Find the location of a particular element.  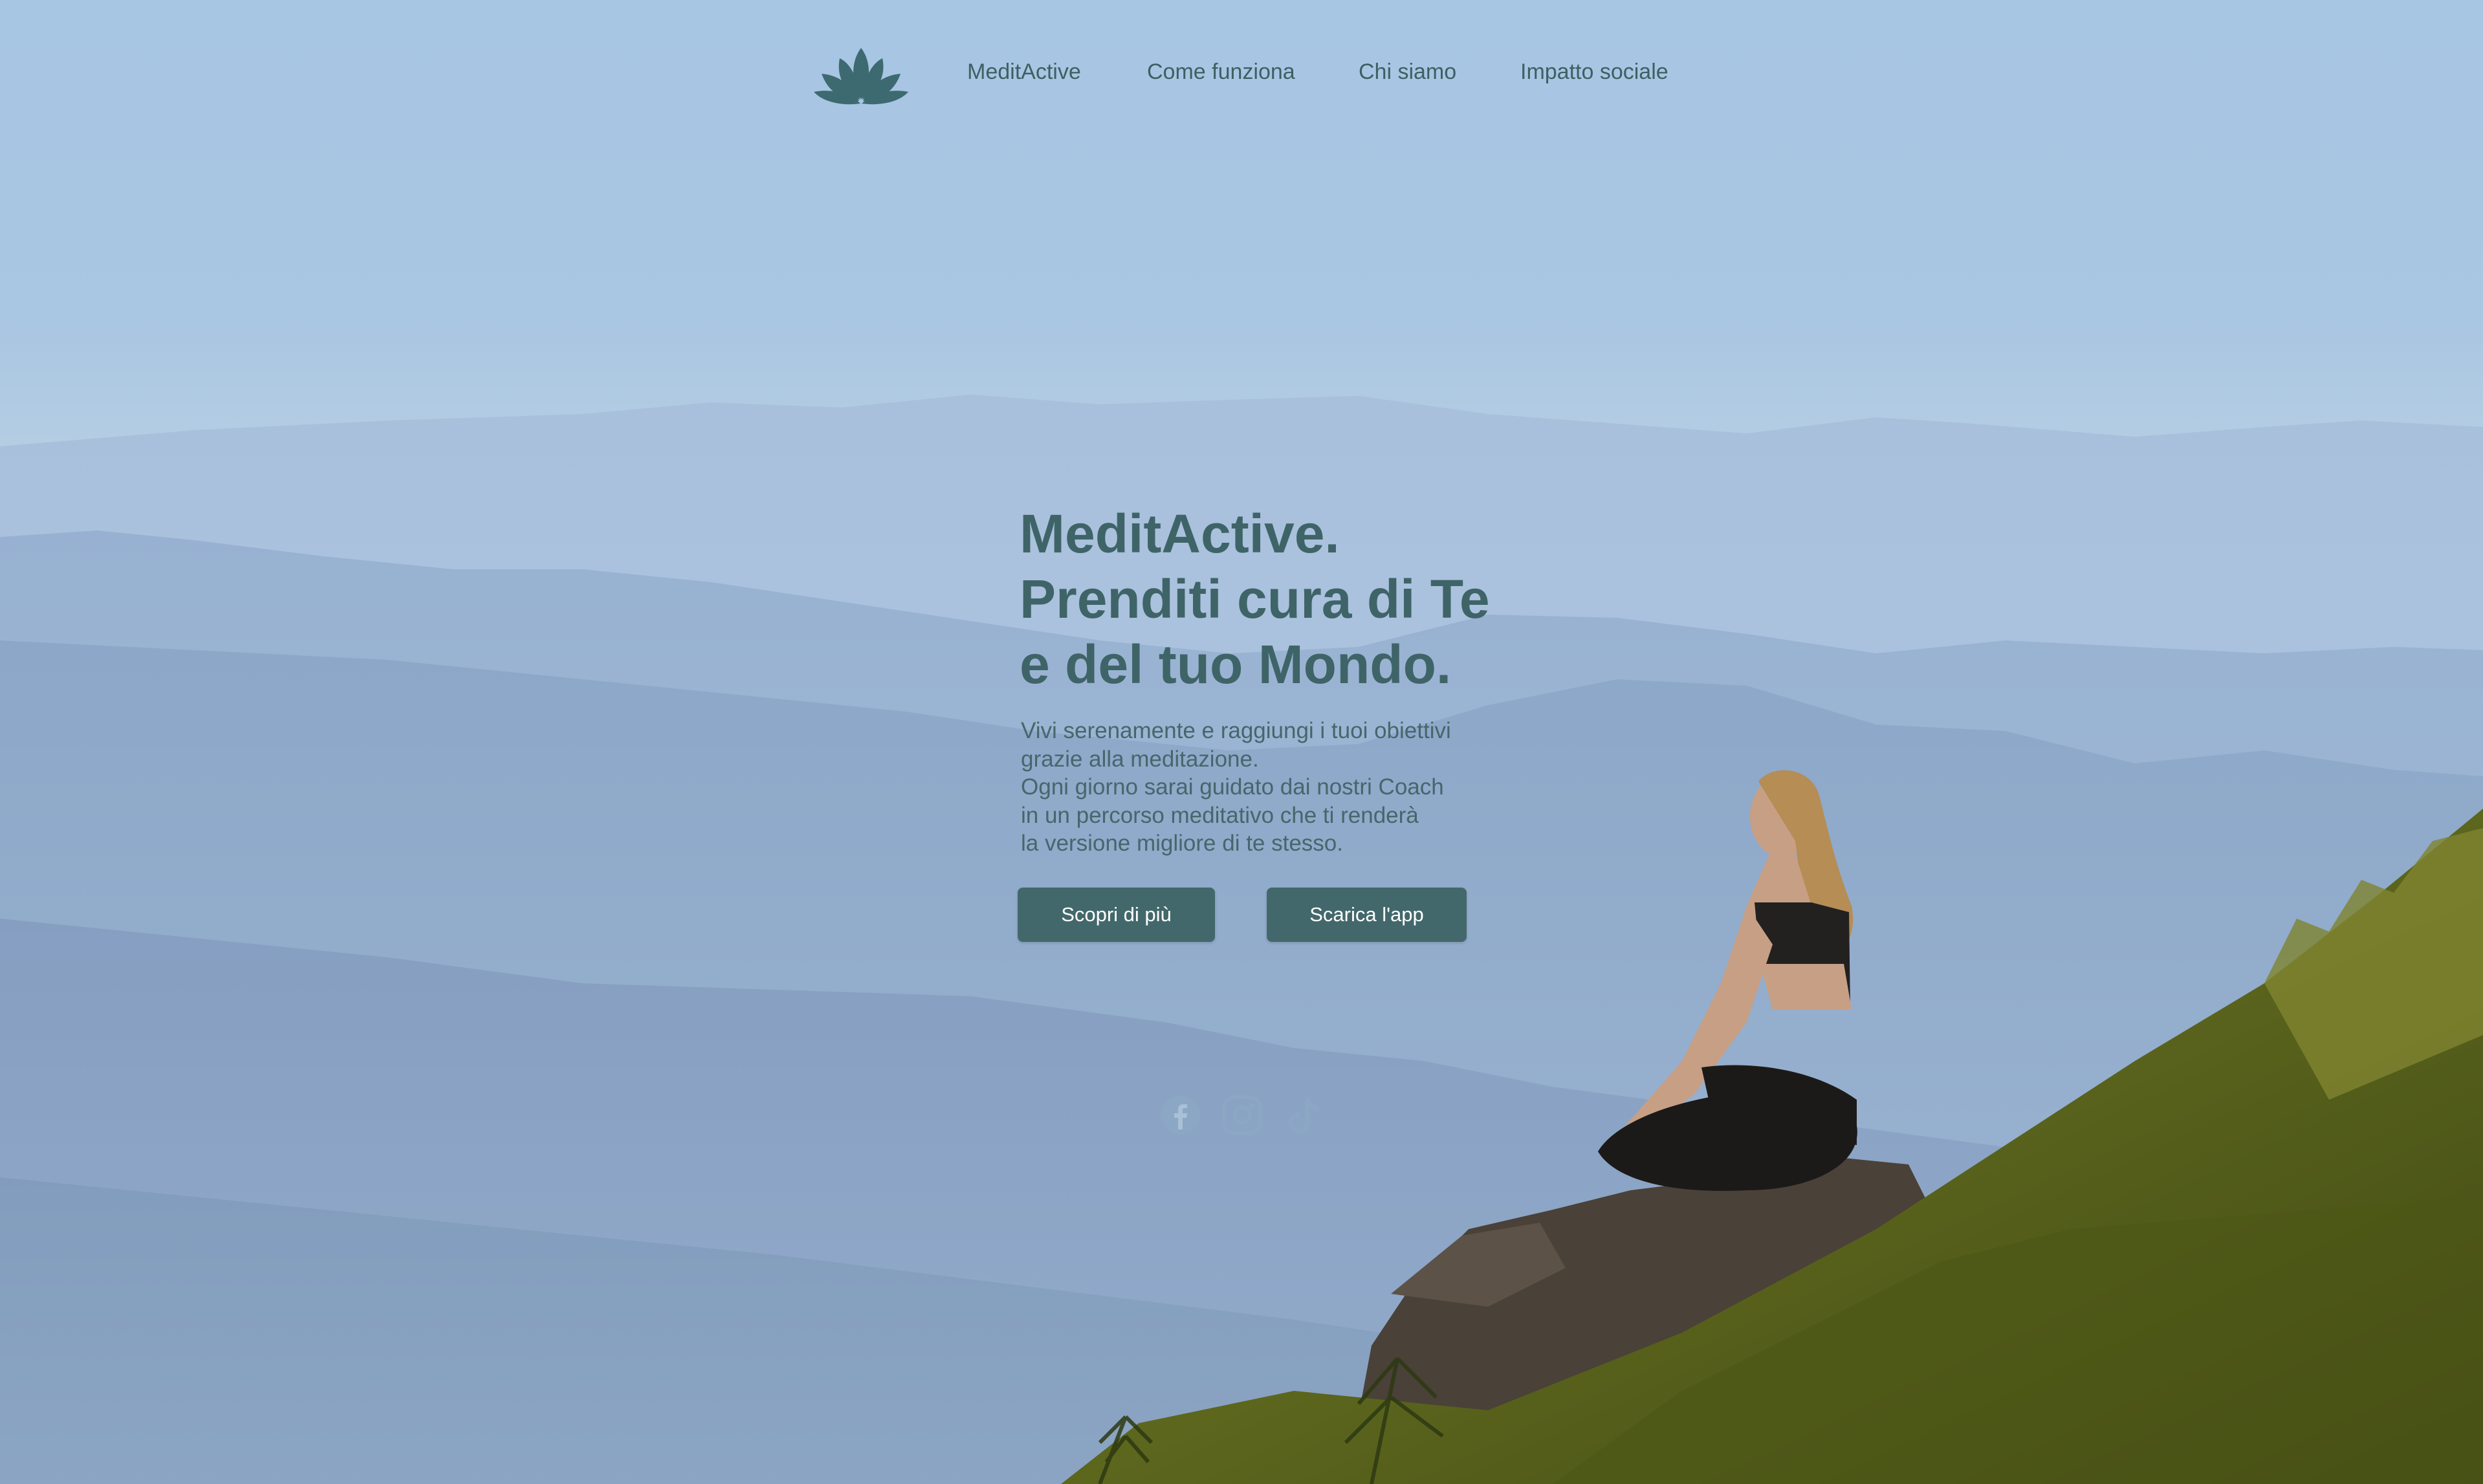

nav-link-meditactive: MeditActive is located at coordinates (1024, 72).